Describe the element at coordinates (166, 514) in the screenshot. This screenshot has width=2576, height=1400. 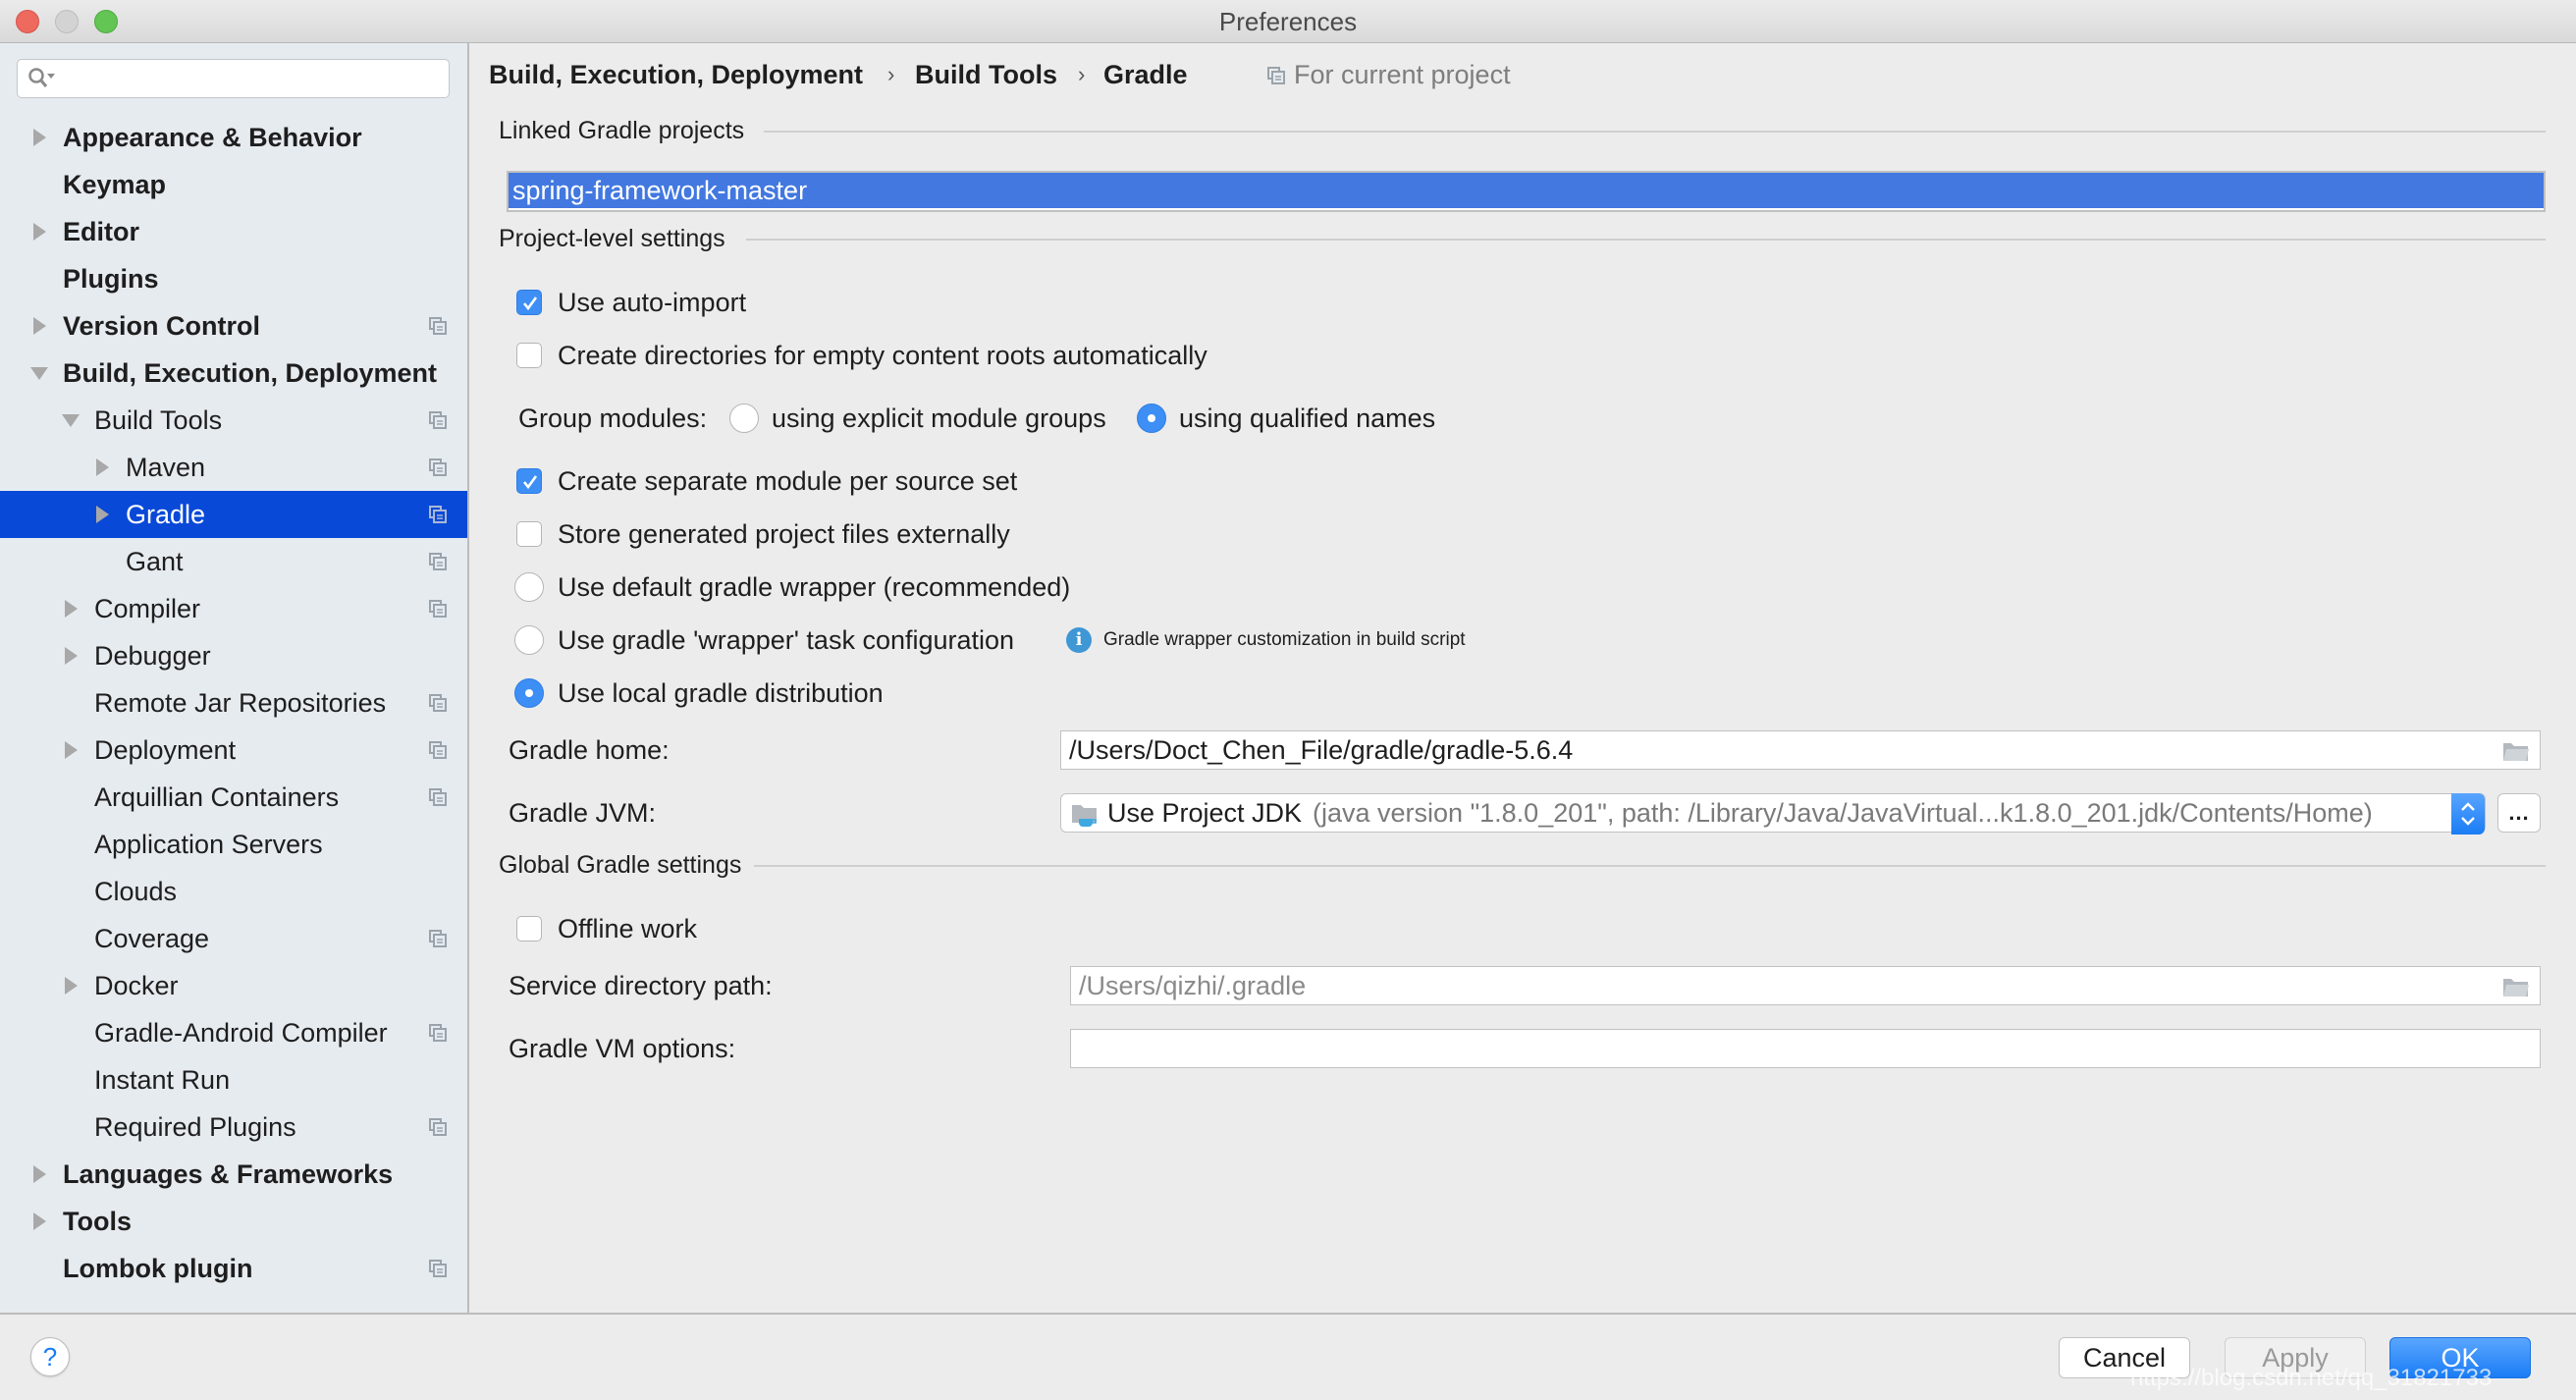
I see `sidebar-item-label: Gradle` at that location.